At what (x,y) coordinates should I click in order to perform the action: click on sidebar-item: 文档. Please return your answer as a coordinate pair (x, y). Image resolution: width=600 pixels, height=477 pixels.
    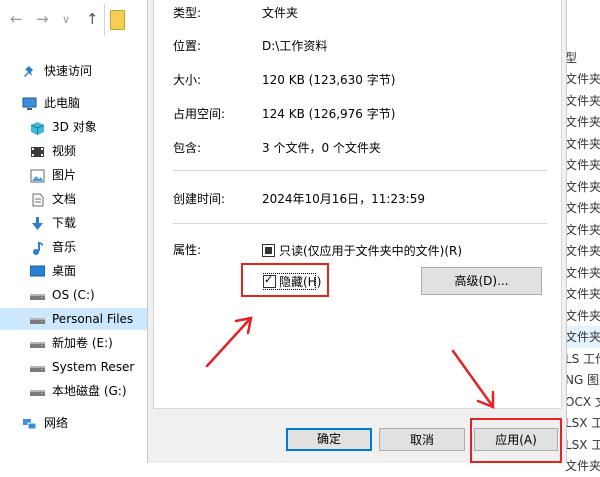
    Looking at the image, I should click on (73, 199).